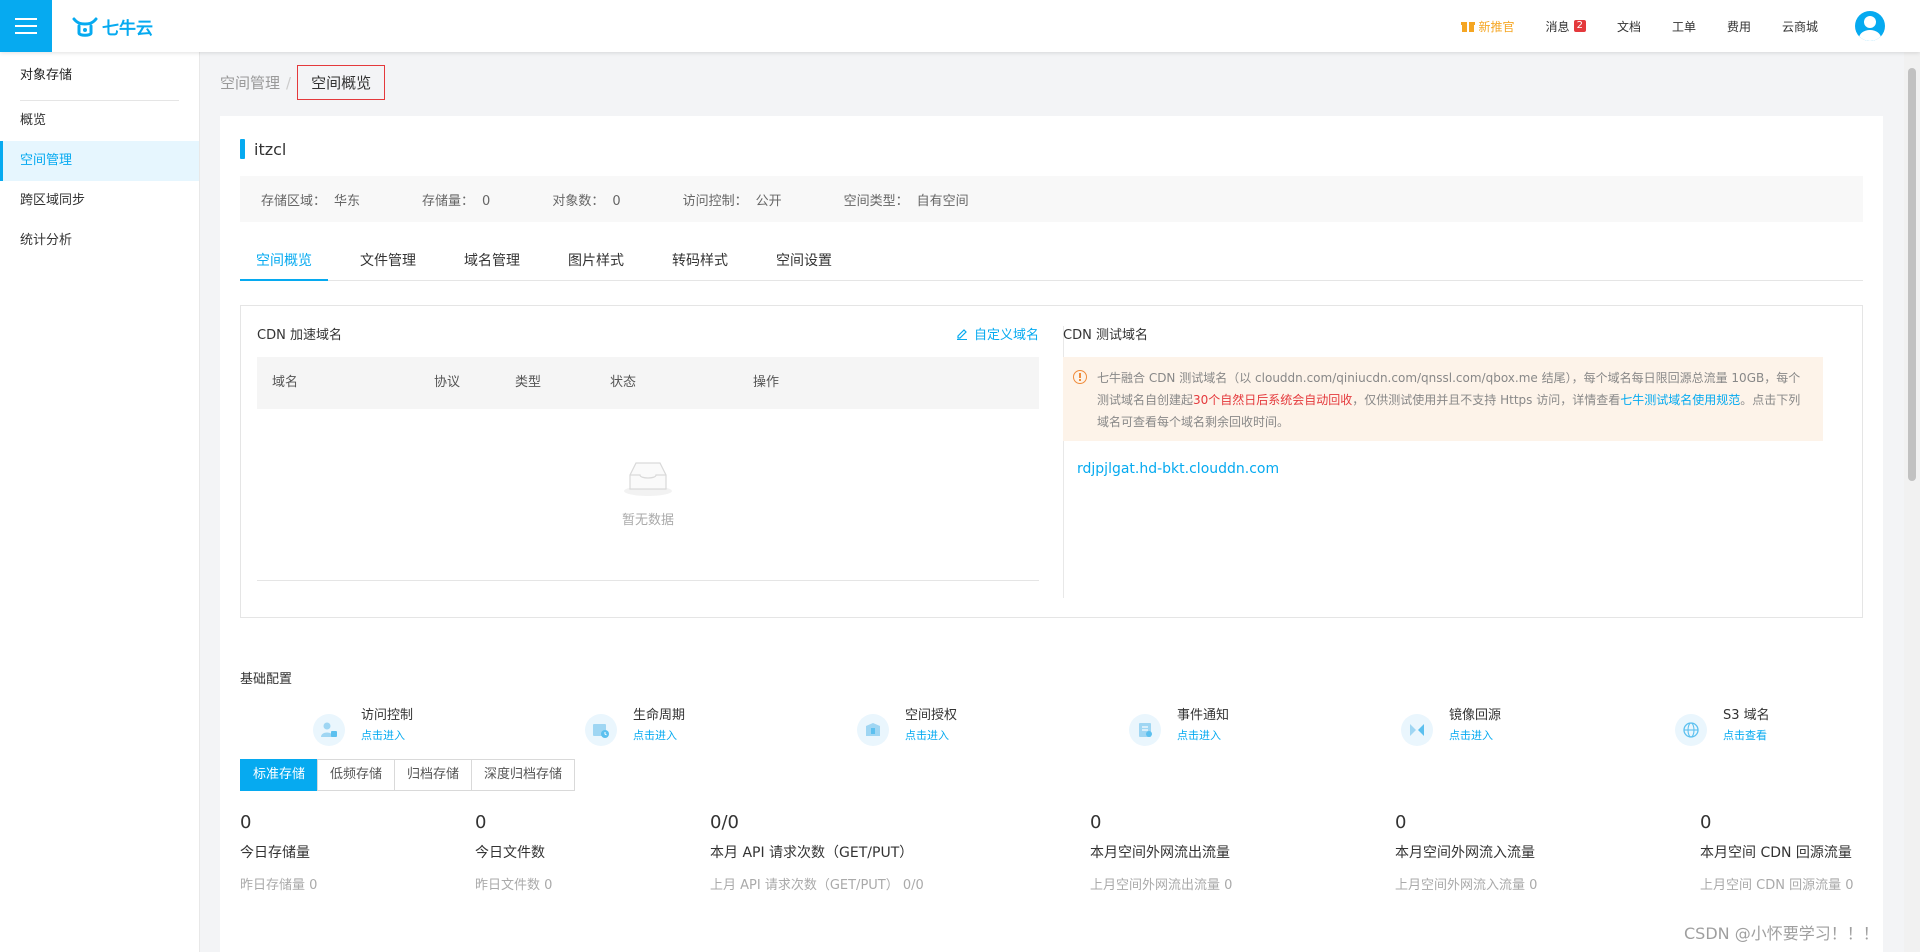 The image size is (1920, 952). What do you see at coordinates (413, 729) in the screenshot?
I see `config-access-control: 访问控制 点击进入` at bounding box center [413, 729].